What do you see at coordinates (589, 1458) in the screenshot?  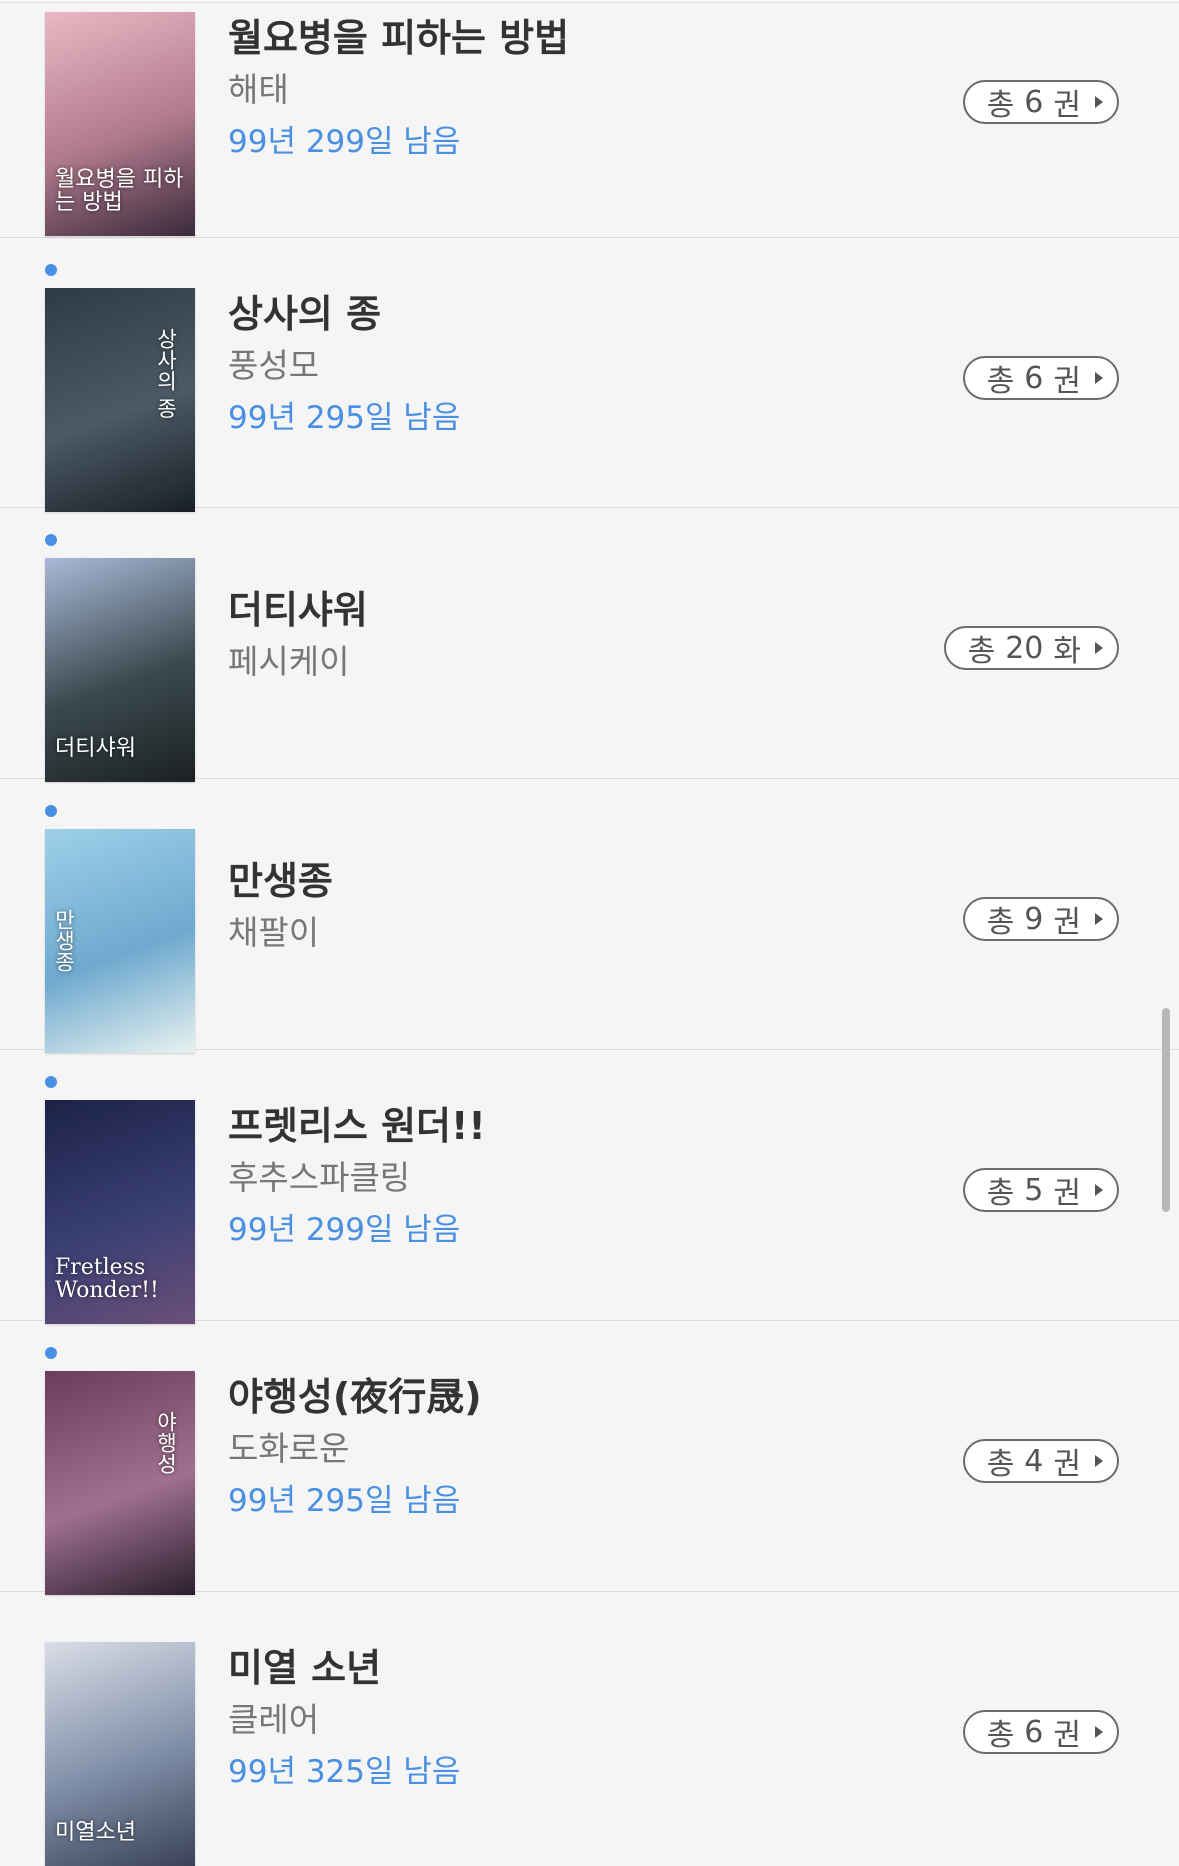 I see `book-row: 야행성 야행성(夜行晟) 도화로운 99년 295일 남음 총 4 권` at bounding box center [589, 1458].